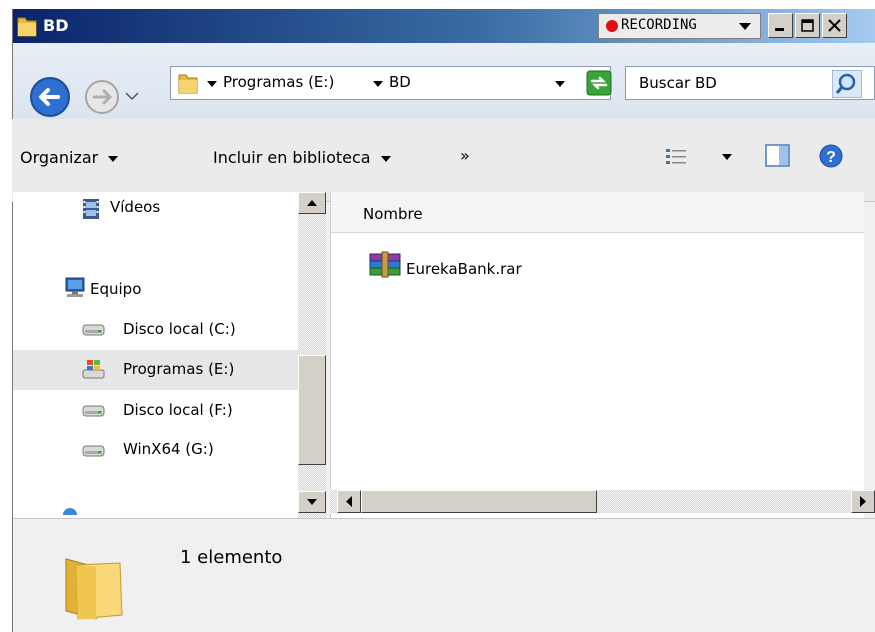  I want to click on scroll-up-button, so click(312, 203).